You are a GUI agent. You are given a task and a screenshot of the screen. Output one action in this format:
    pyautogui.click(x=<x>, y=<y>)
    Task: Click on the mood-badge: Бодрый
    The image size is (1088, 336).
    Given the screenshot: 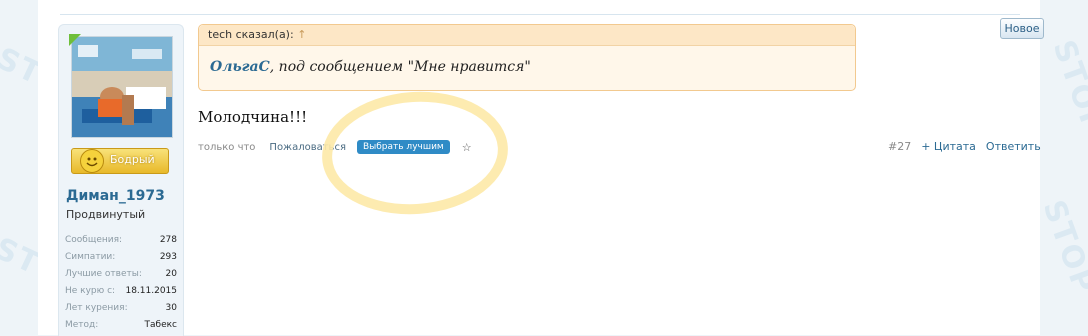 What is the action you would take?
    pyautogui.click(x=120, y=161)
    